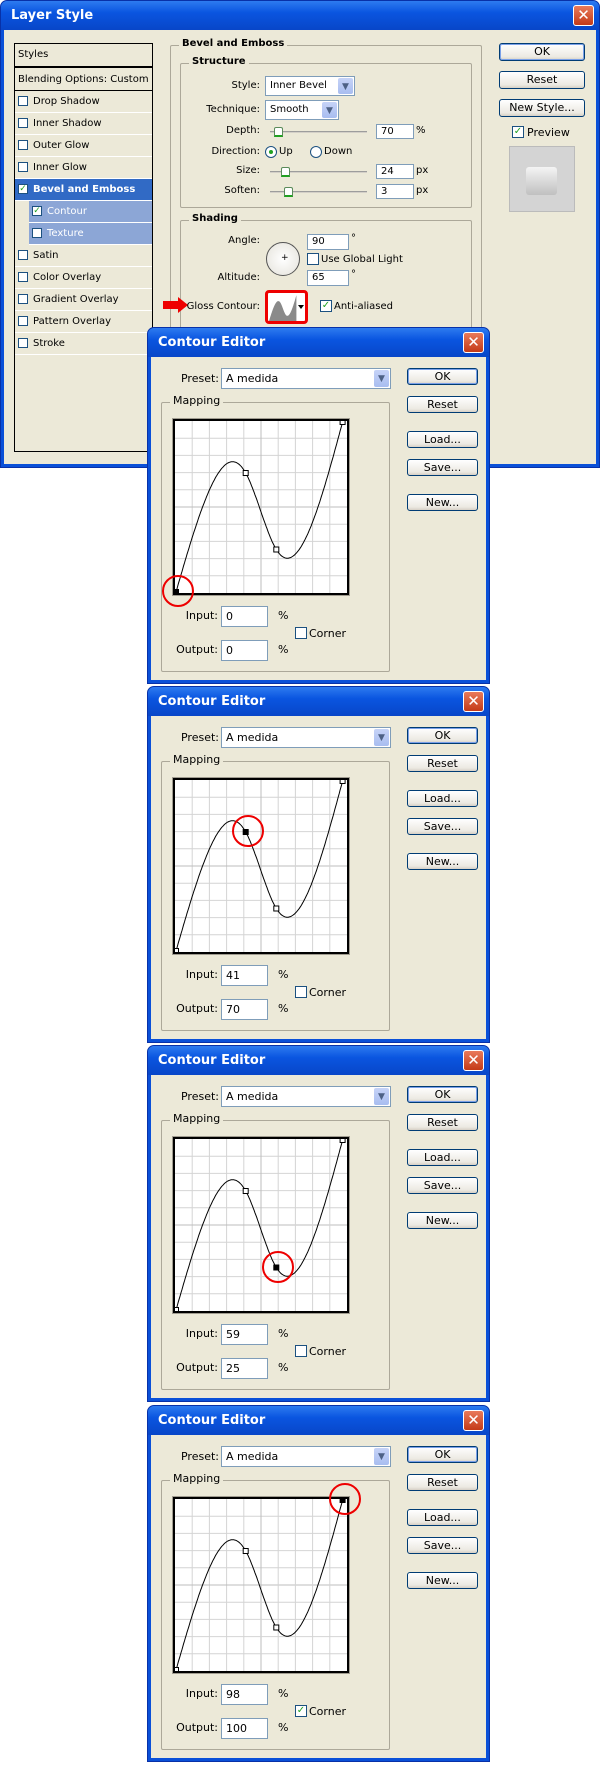  Describe the element at coordinates (301, 1711) in the screenshot. I see `corner-checkbox: ✓` at that location.